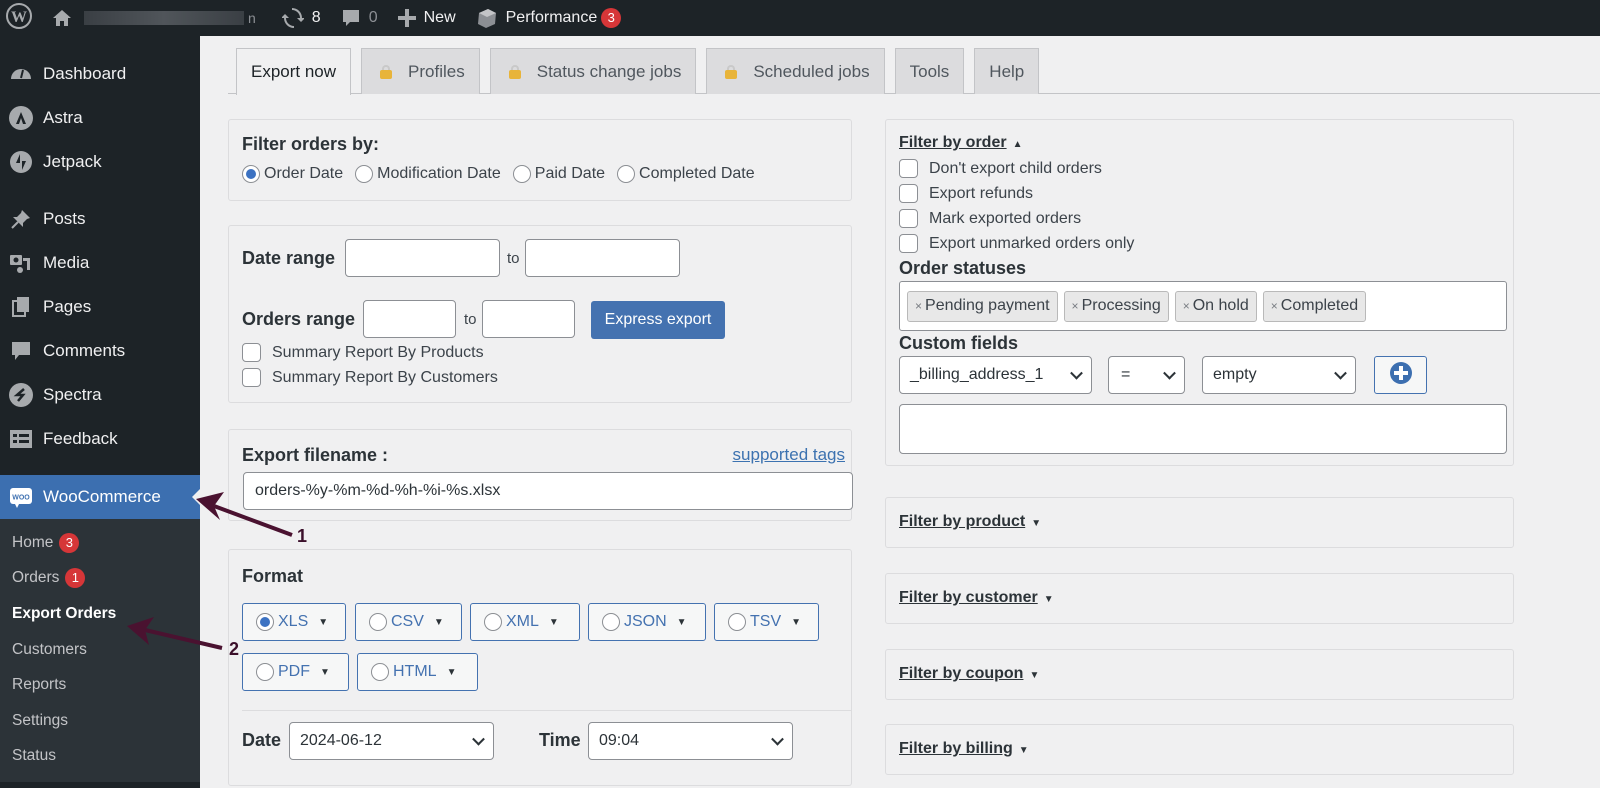 This screenshot has height=788, width=1600. I want to click on submenu-item-settings: Settings, so click(100, 721).